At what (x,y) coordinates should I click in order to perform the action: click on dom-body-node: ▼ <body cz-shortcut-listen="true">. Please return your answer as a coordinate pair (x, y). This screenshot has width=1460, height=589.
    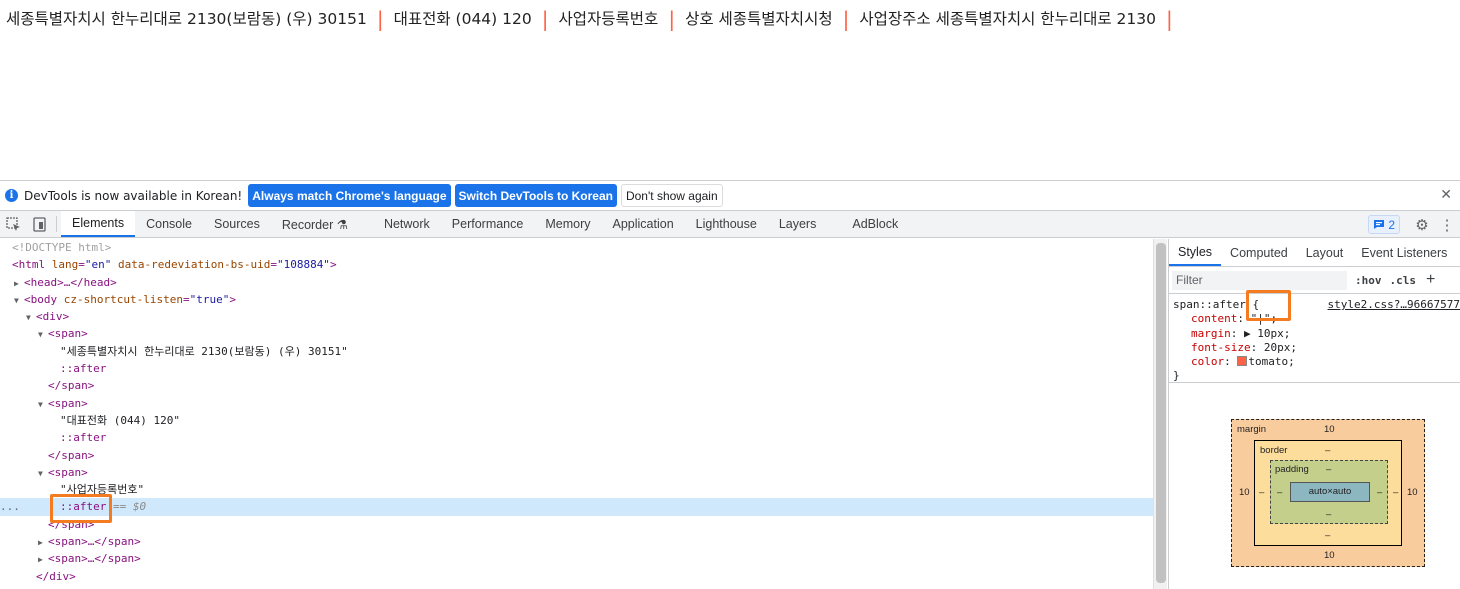
    Looking at the image, I should click on (576, 299).